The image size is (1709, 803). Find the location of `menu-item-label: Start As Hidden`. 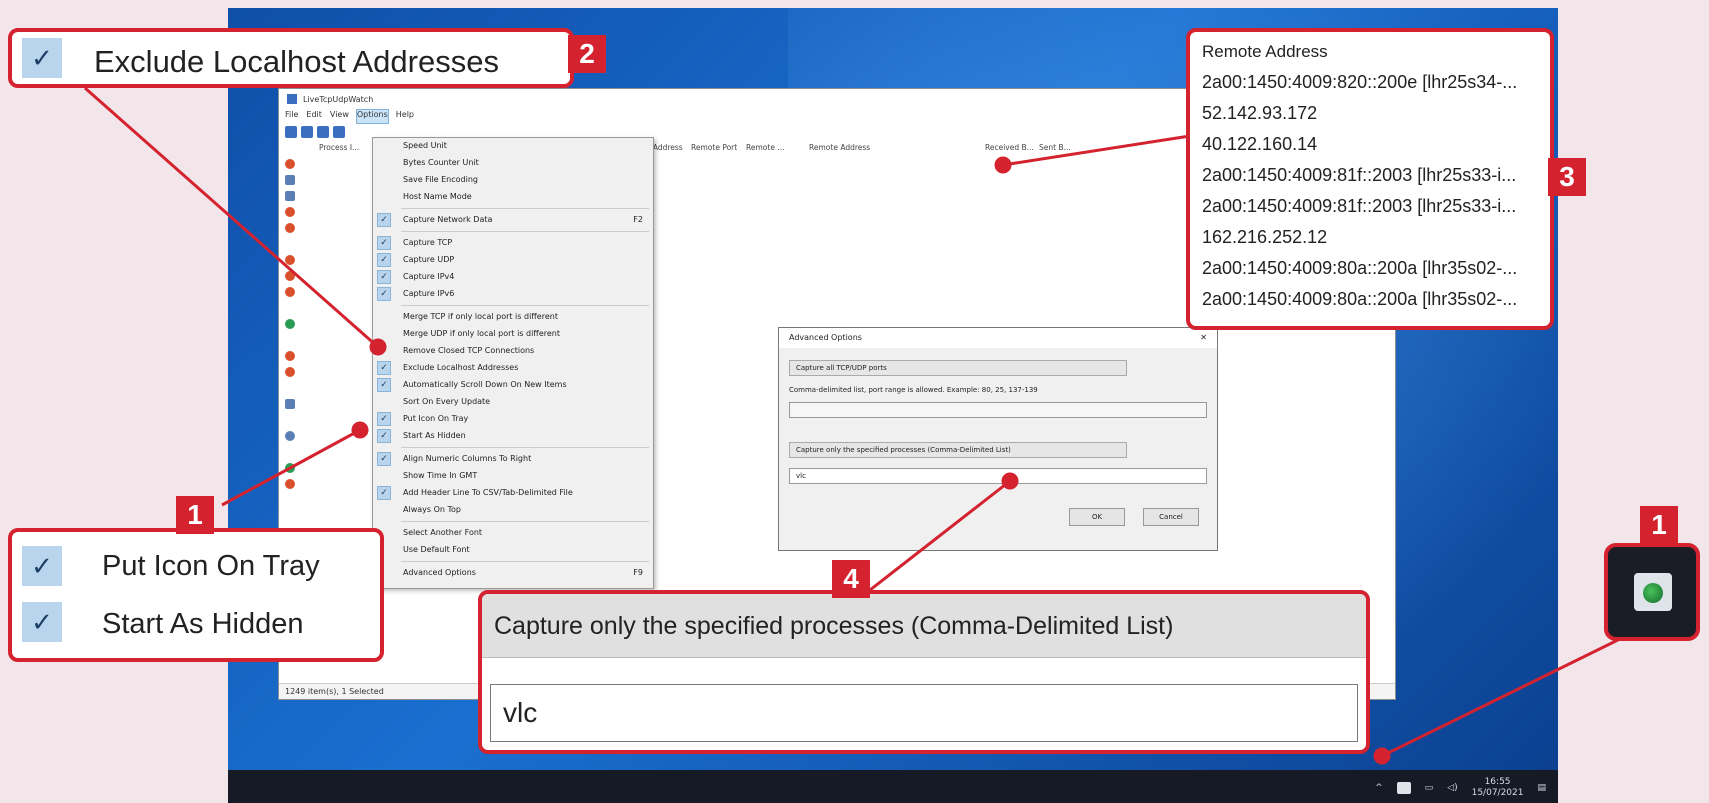

menu-item-label: Start As Hidden is located at coordinates (434, 435).